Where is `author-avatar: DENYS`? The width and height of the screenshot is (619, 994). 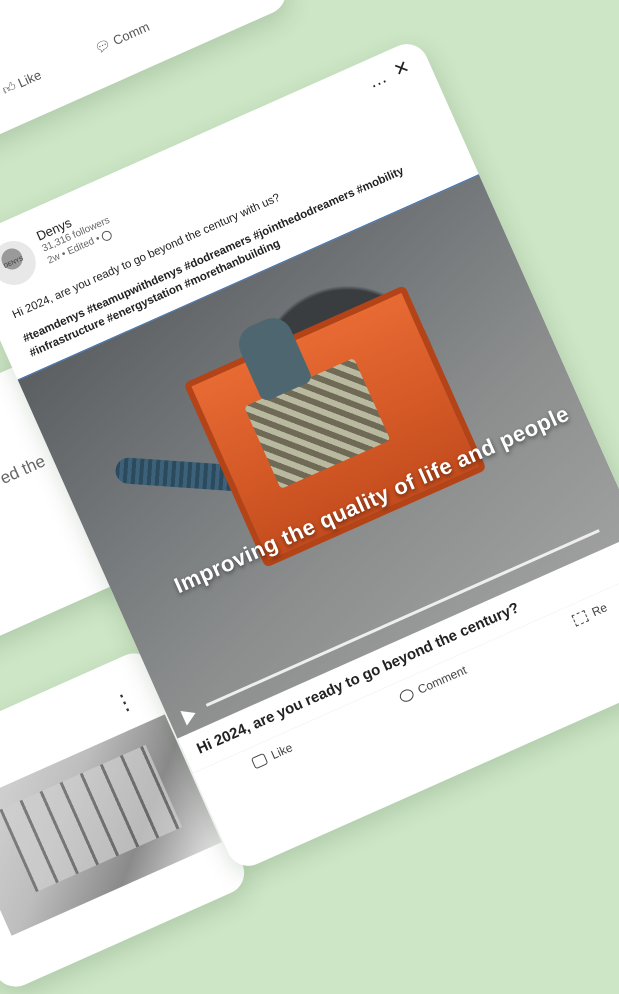
author-avatar: DENYS is located at coordinates (21, 263).